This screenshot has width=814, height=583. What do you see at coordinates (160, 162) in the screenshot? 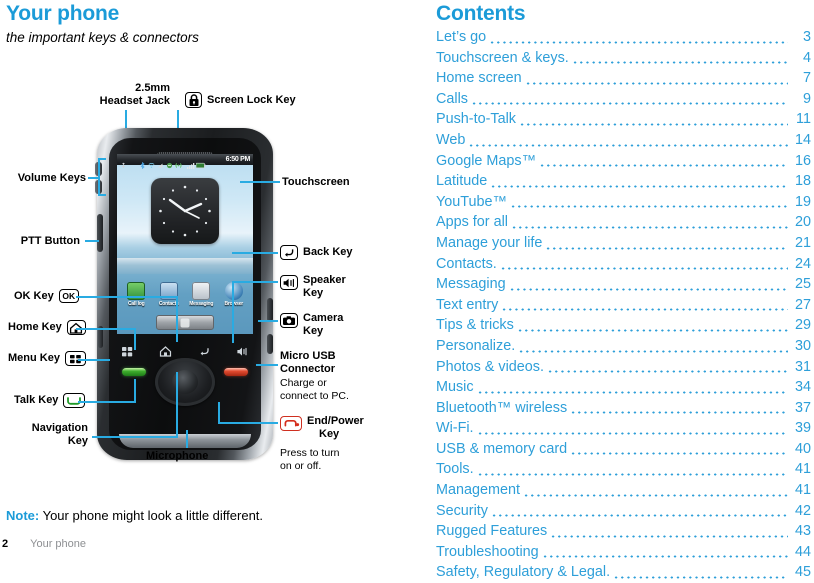
I see `vibrate-icon` at bounding box center [160, 162].